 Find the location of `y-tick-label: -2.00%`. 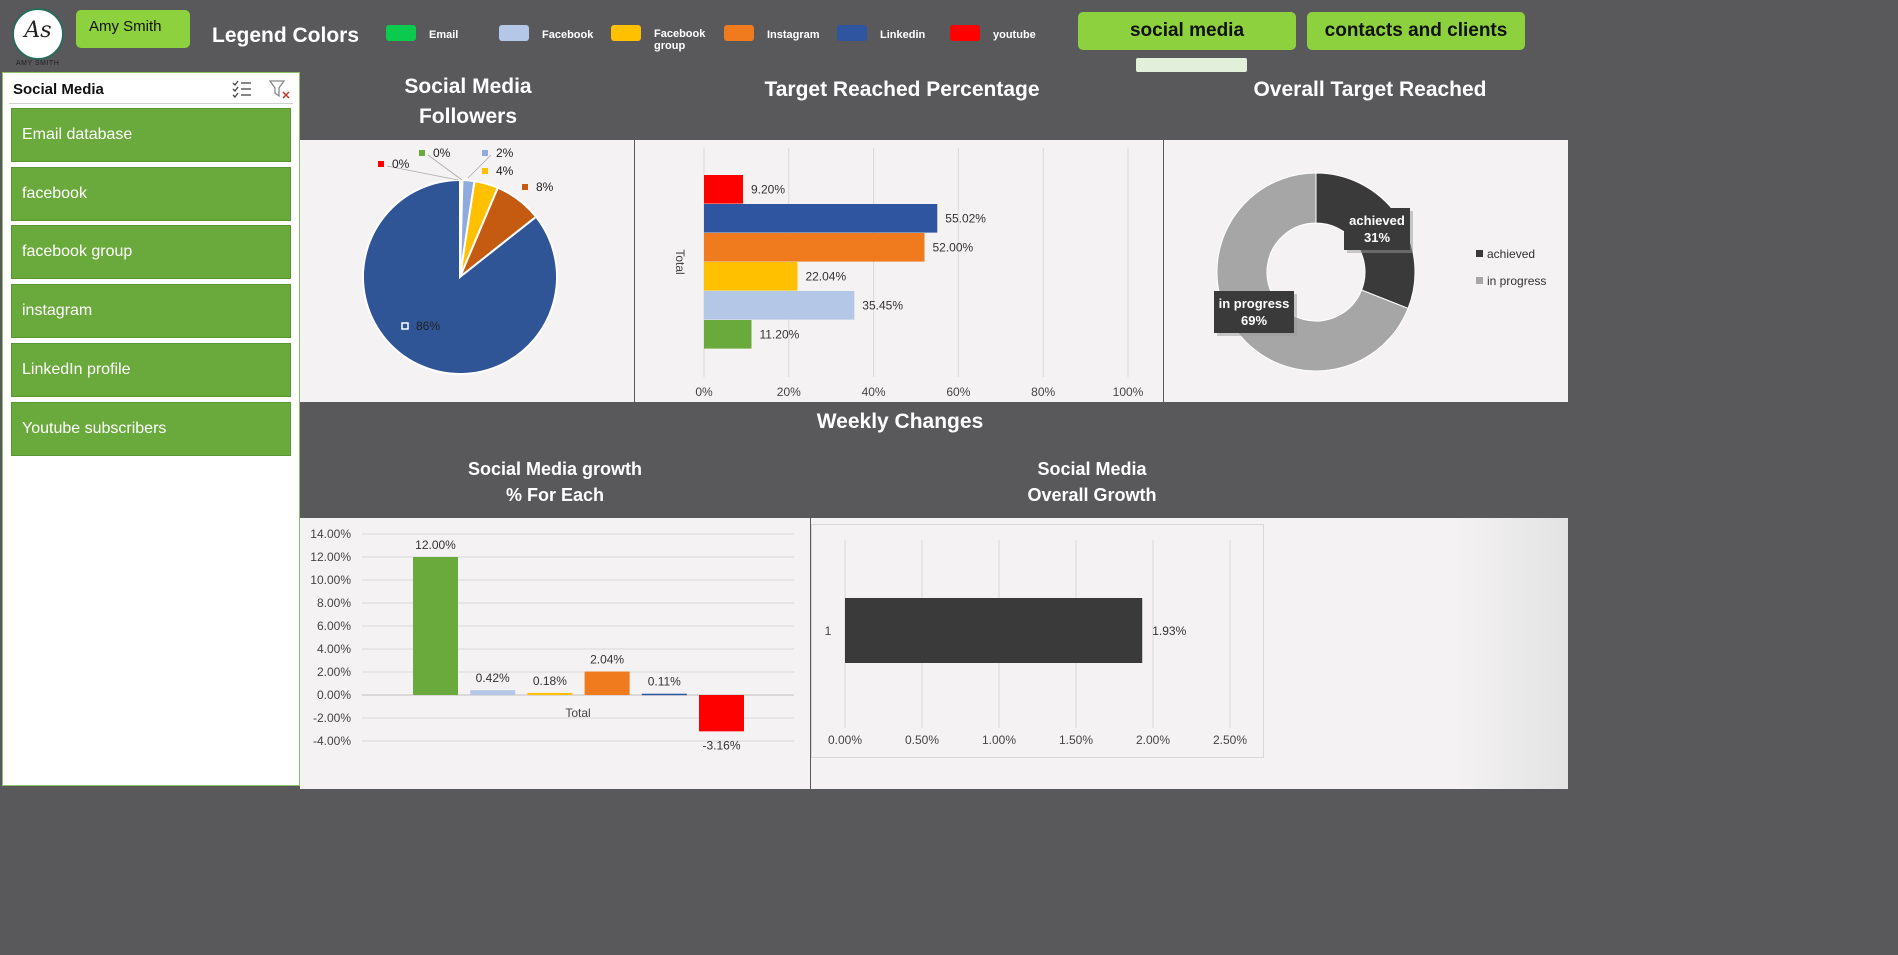

y-tick-label: -2.00% is located at coordinates (332, 718).